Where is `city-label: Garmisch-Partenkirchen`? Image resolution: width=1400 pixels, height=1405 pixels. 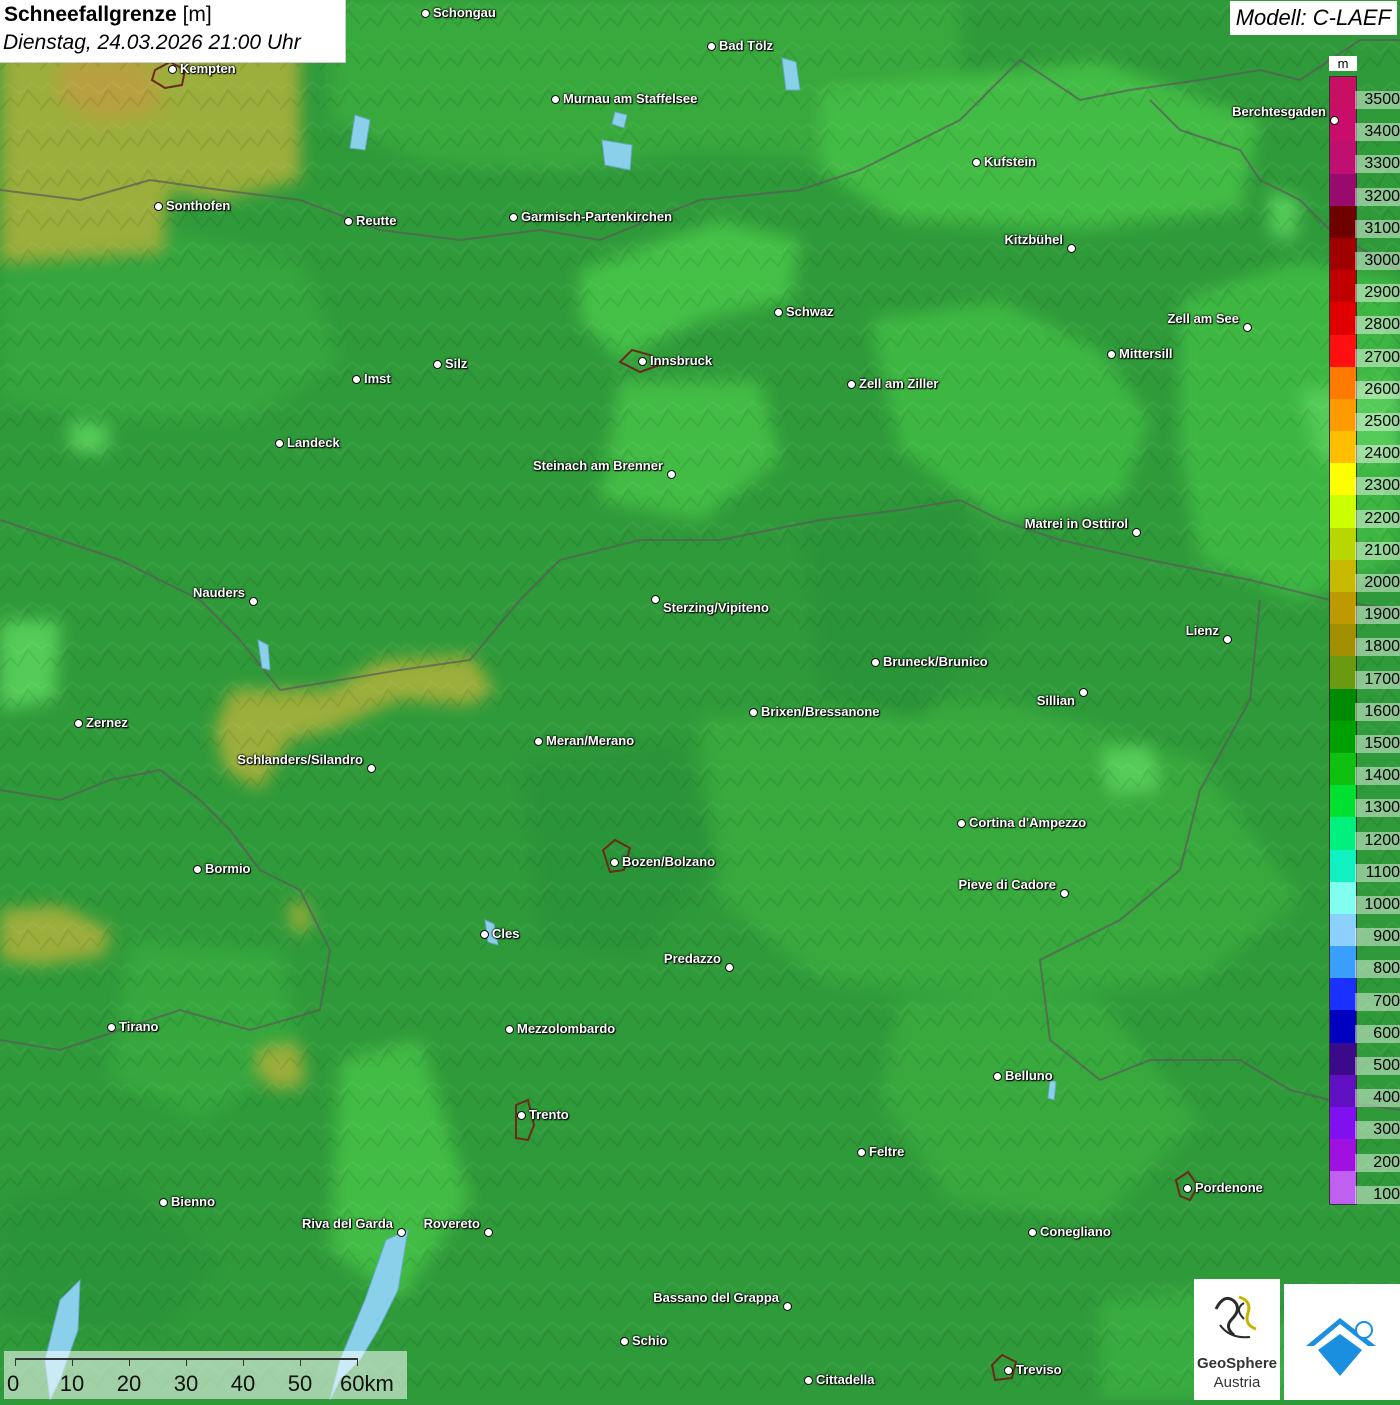 city-label: Garmisch-Partenkirchen is located at coordinates (596, 216).